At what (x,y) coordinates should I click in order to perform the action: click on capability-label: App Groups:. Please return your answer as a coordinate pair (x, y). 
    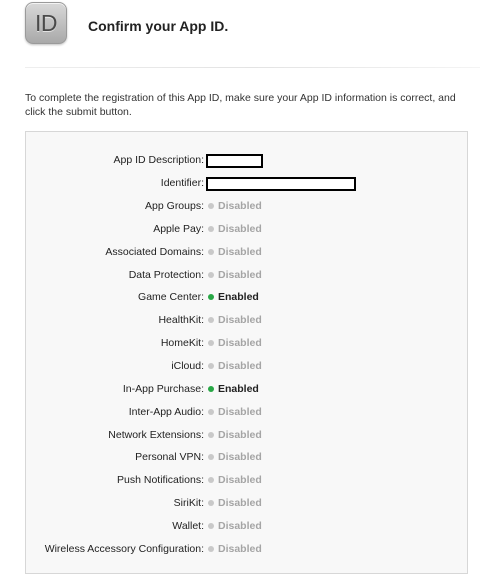
    Looking at the image, I should click on (174, 206).